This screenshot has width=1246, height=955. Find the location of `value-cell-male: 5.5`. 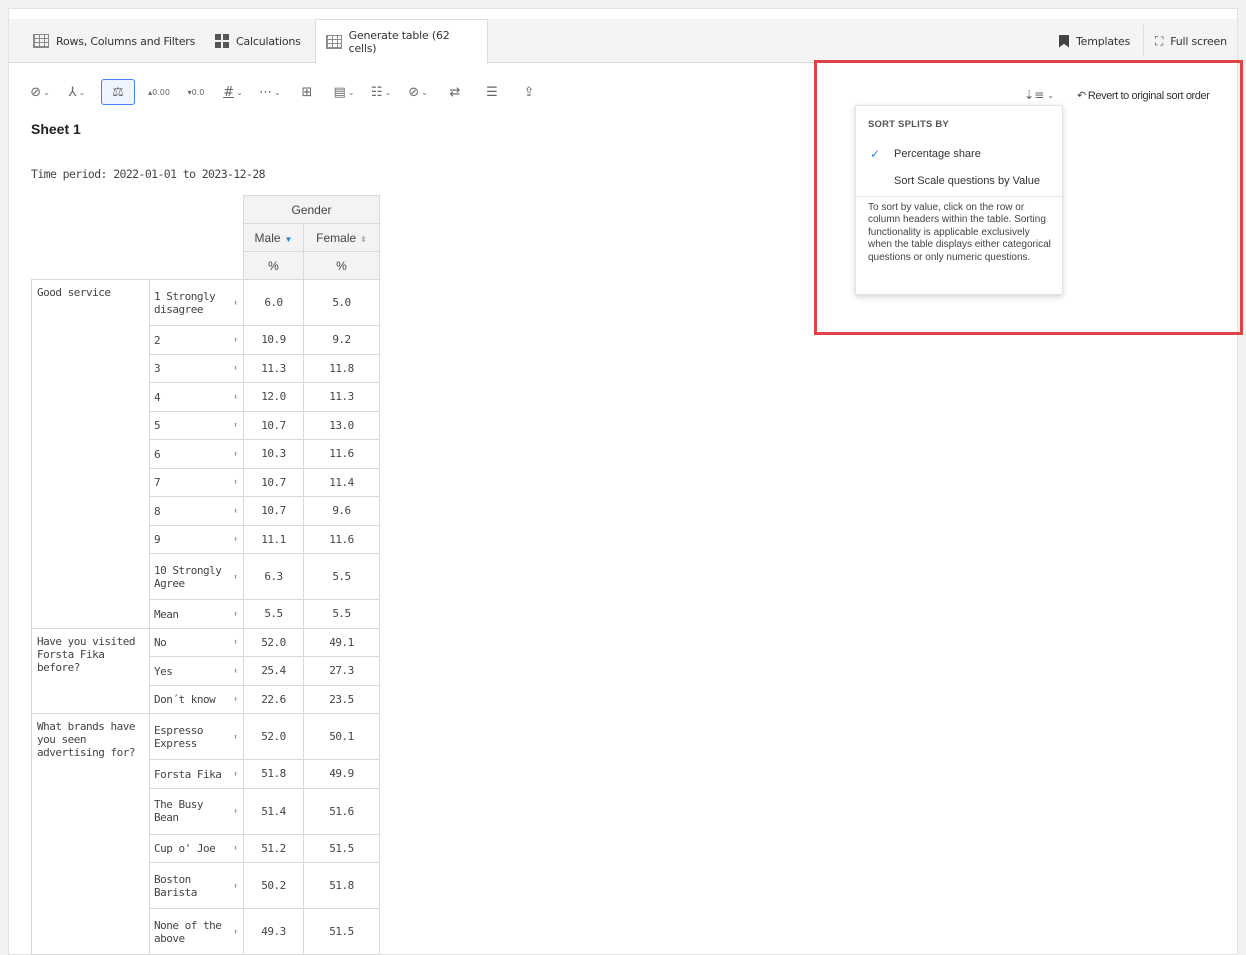

value-cell-male: 5.5 is located at coordinates (273, 614).